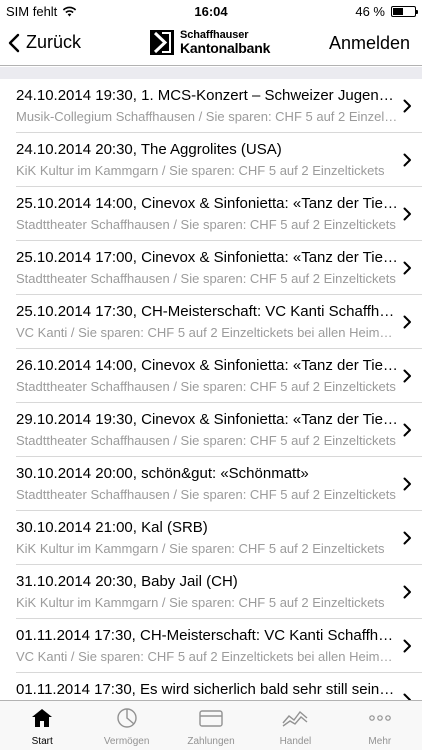 This screenshot has width=422, height=750. I want to click on tab-label: Vermögen, so click(126, 741).